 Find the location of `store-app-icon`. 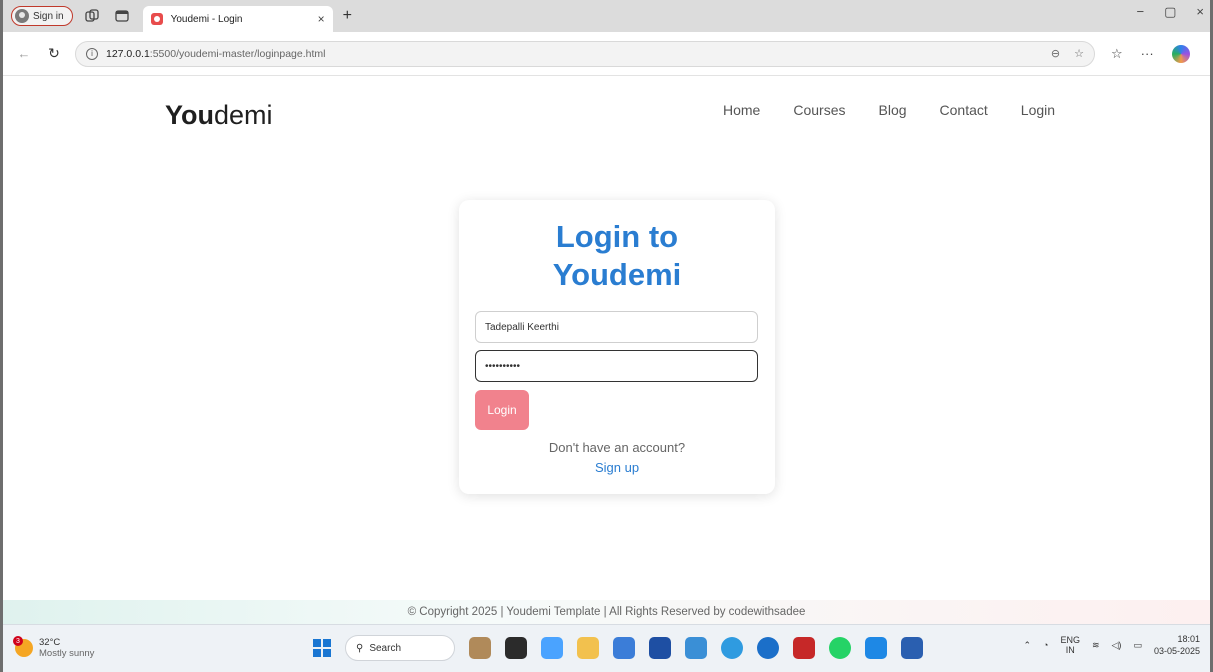

store-app-icon is located at coordinates (660, 648).